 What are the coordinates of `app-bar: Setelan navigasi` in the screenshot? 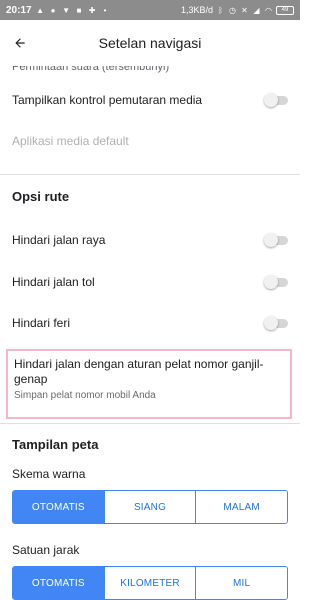 It's located at (150, 43).